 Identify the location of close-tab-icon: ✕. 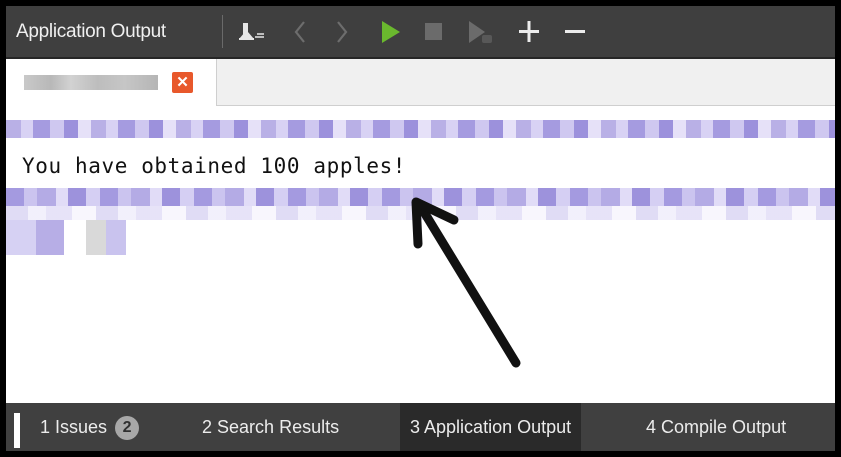
(182, 82).